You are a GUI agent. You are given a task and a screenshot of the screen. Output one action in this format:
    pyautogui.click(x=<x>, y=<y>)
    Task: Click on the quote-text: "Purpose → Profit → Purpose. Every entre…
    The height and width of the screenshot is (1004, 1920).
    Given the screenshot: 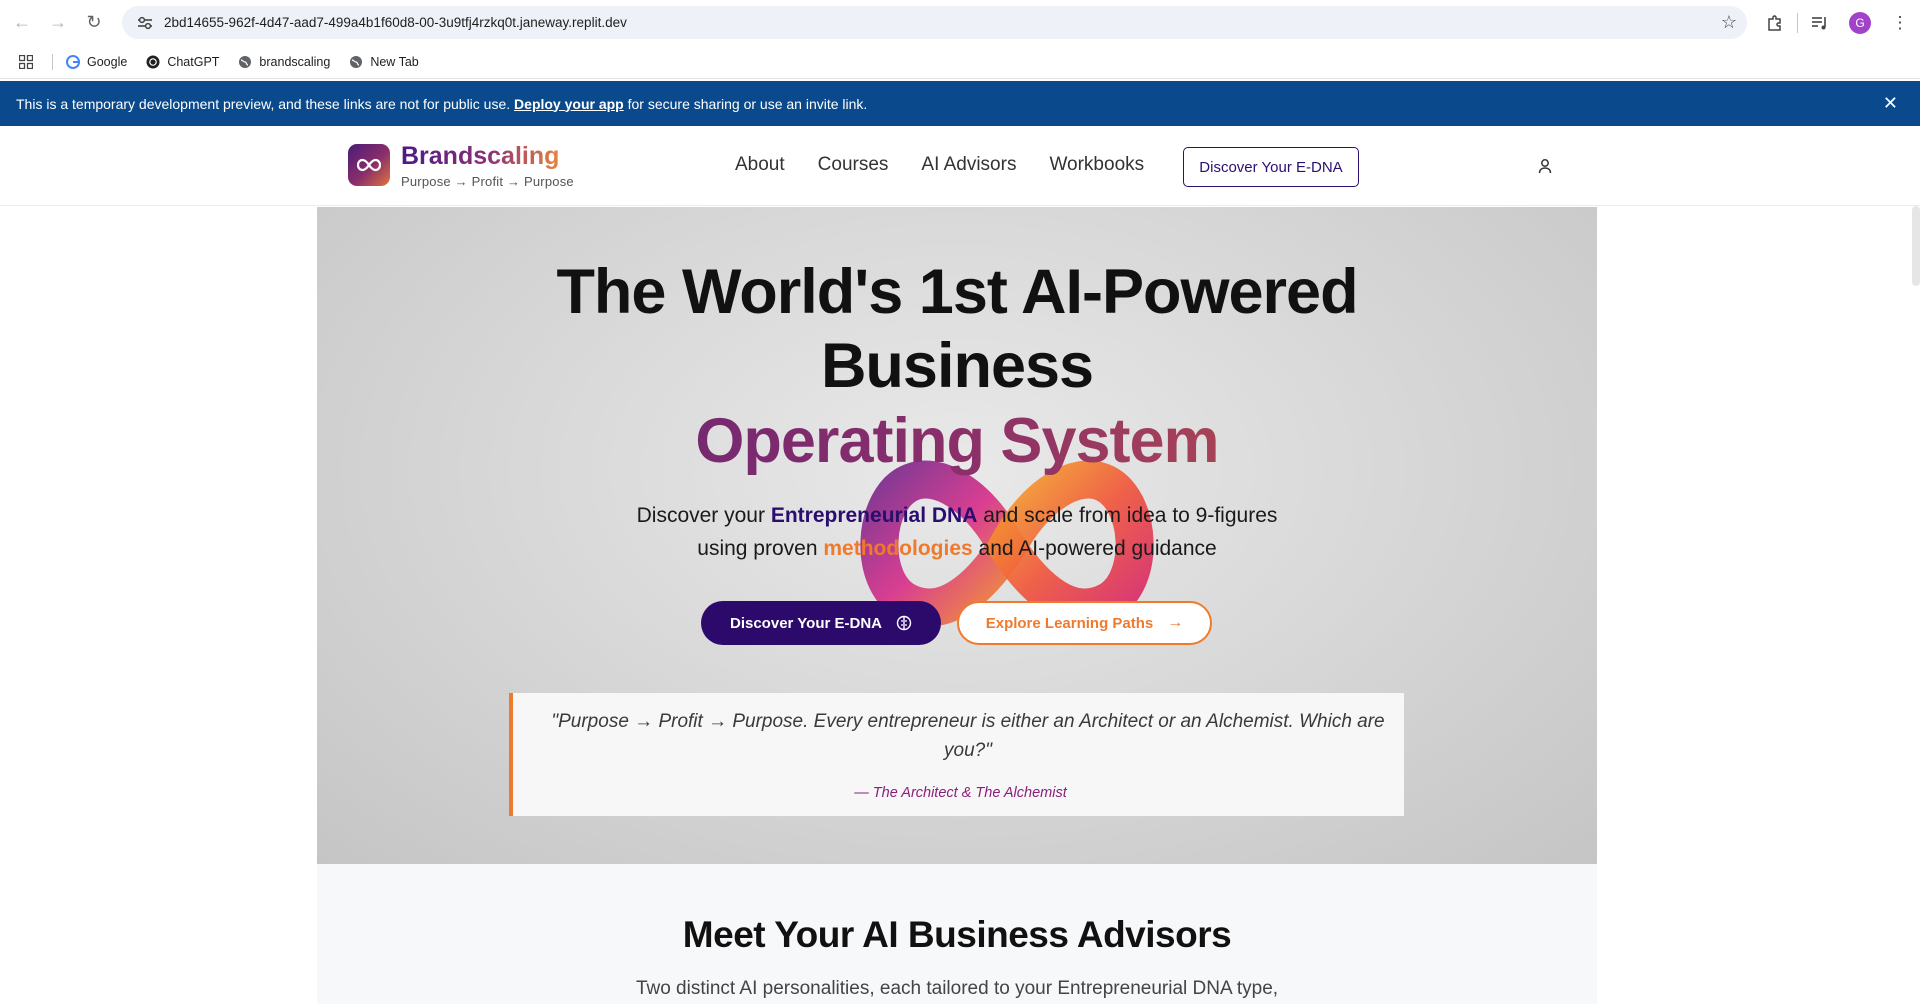 What is the action you would take?
    pyautogui.click(x=968, y=736)
    